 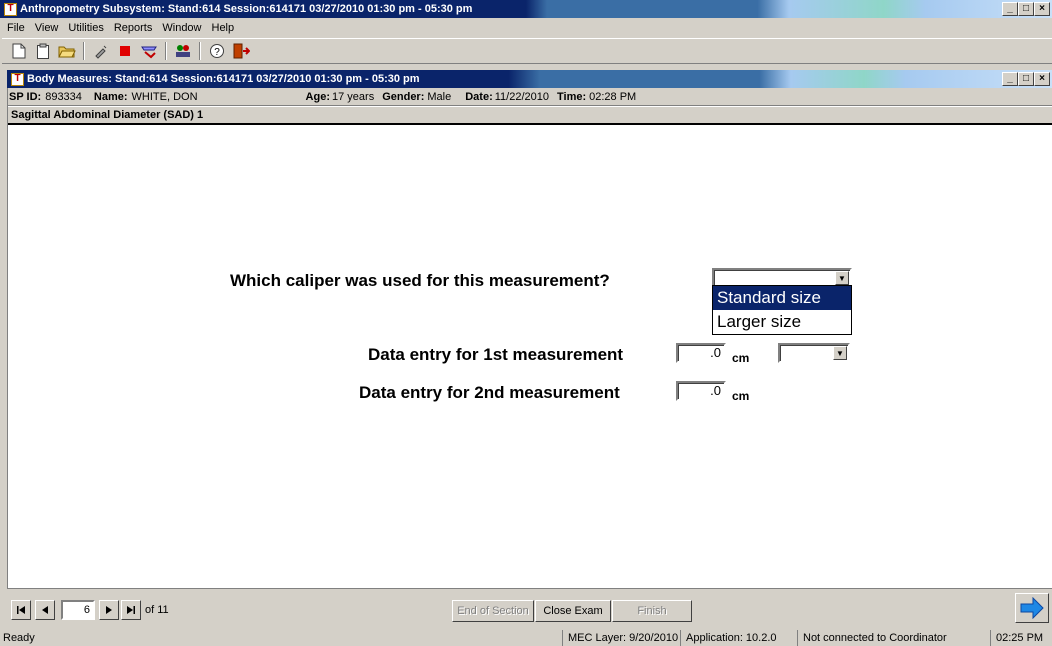 What do you see at coordinates (572, 96) in the screenshot?
I see `time-label: Time:` at bounding box center [572, 96].